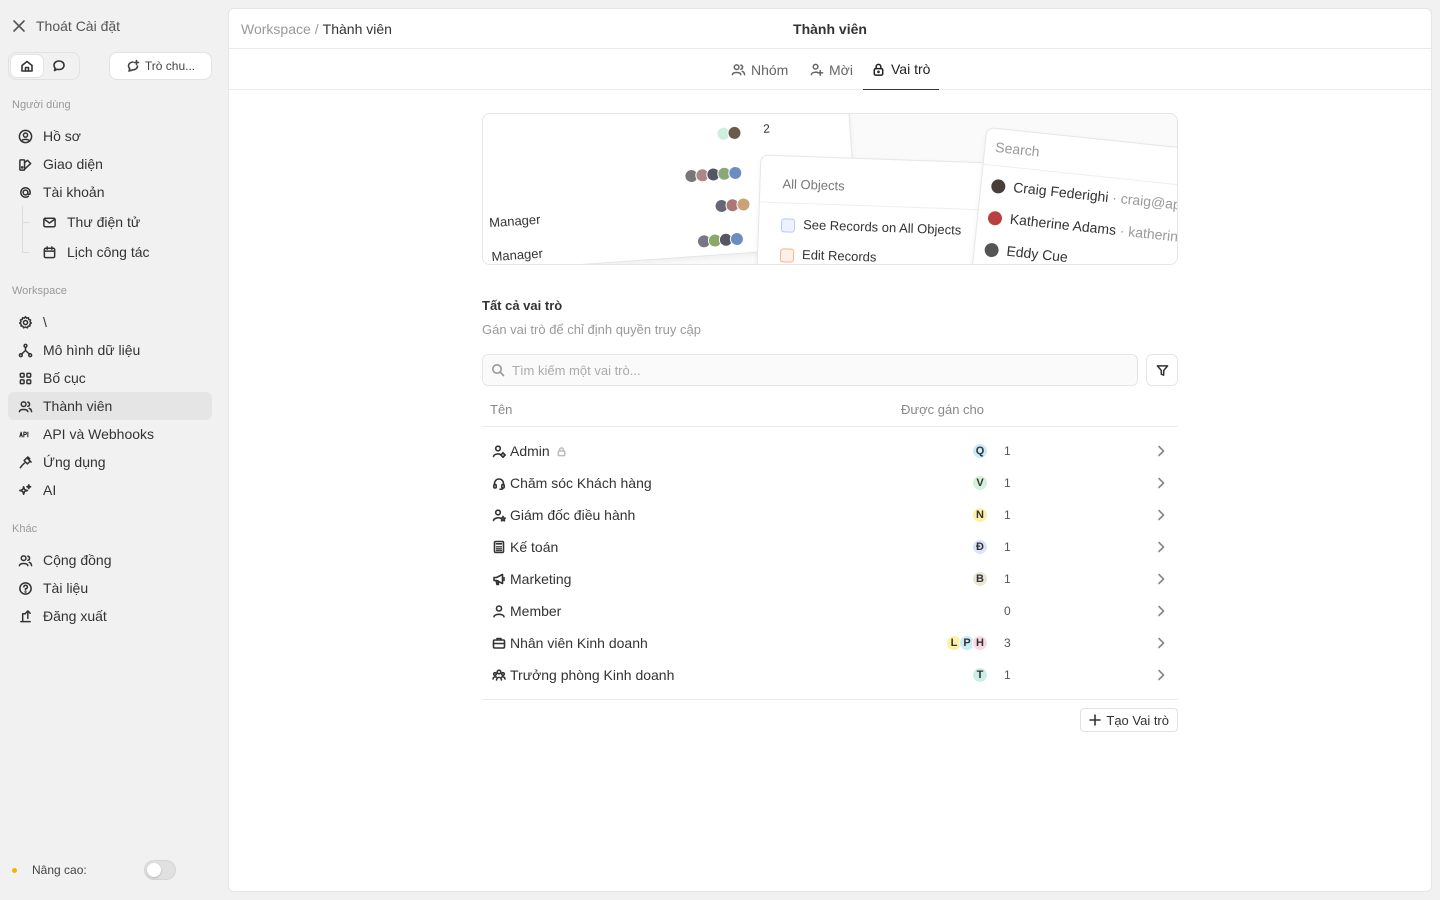  I want to click on role-name: Chăm sóc Khách hàng, so click(581, 483).